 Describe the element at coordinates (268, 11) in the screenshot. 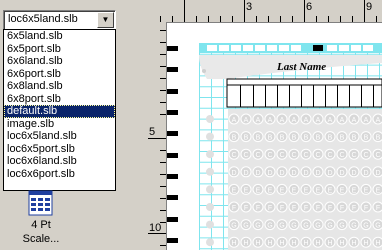

I see `ruler-ticks` at that location.